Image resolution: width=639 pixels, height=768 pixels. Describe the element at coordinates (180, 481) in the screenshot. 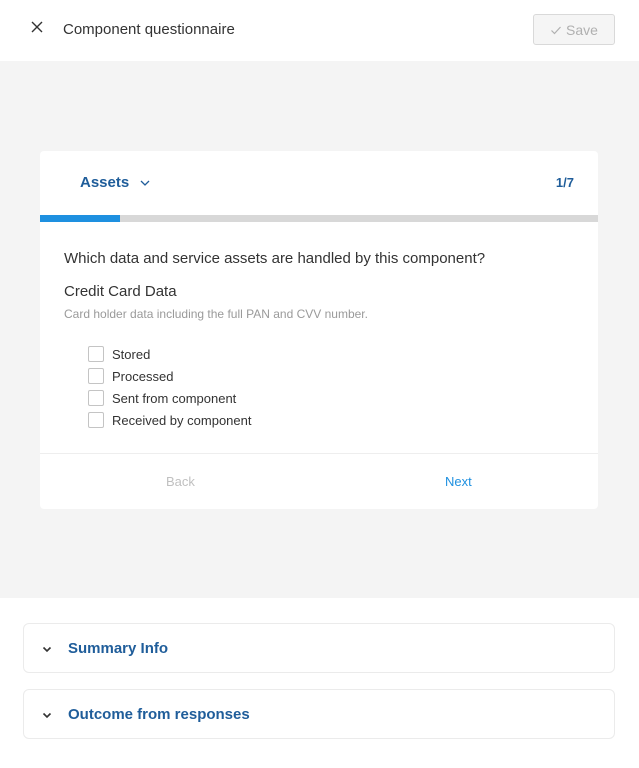

I see `back-button: Back` at that location.